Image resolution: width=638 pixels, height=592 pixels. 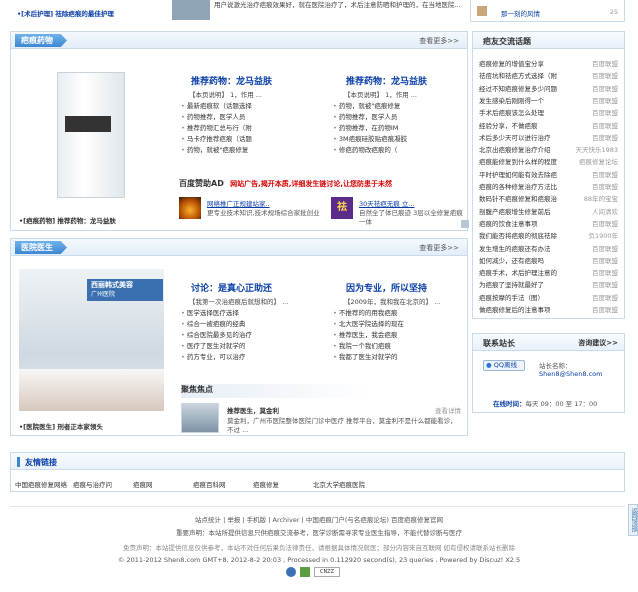 I want to click on hospital-col1-title: 讨论：是真心正助还, so click(x=231, y=287).